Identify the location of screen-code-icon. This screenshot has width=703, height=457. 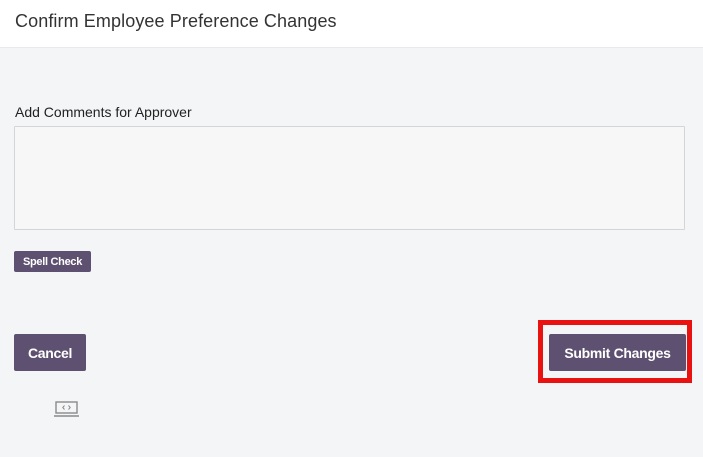
(66, 409).